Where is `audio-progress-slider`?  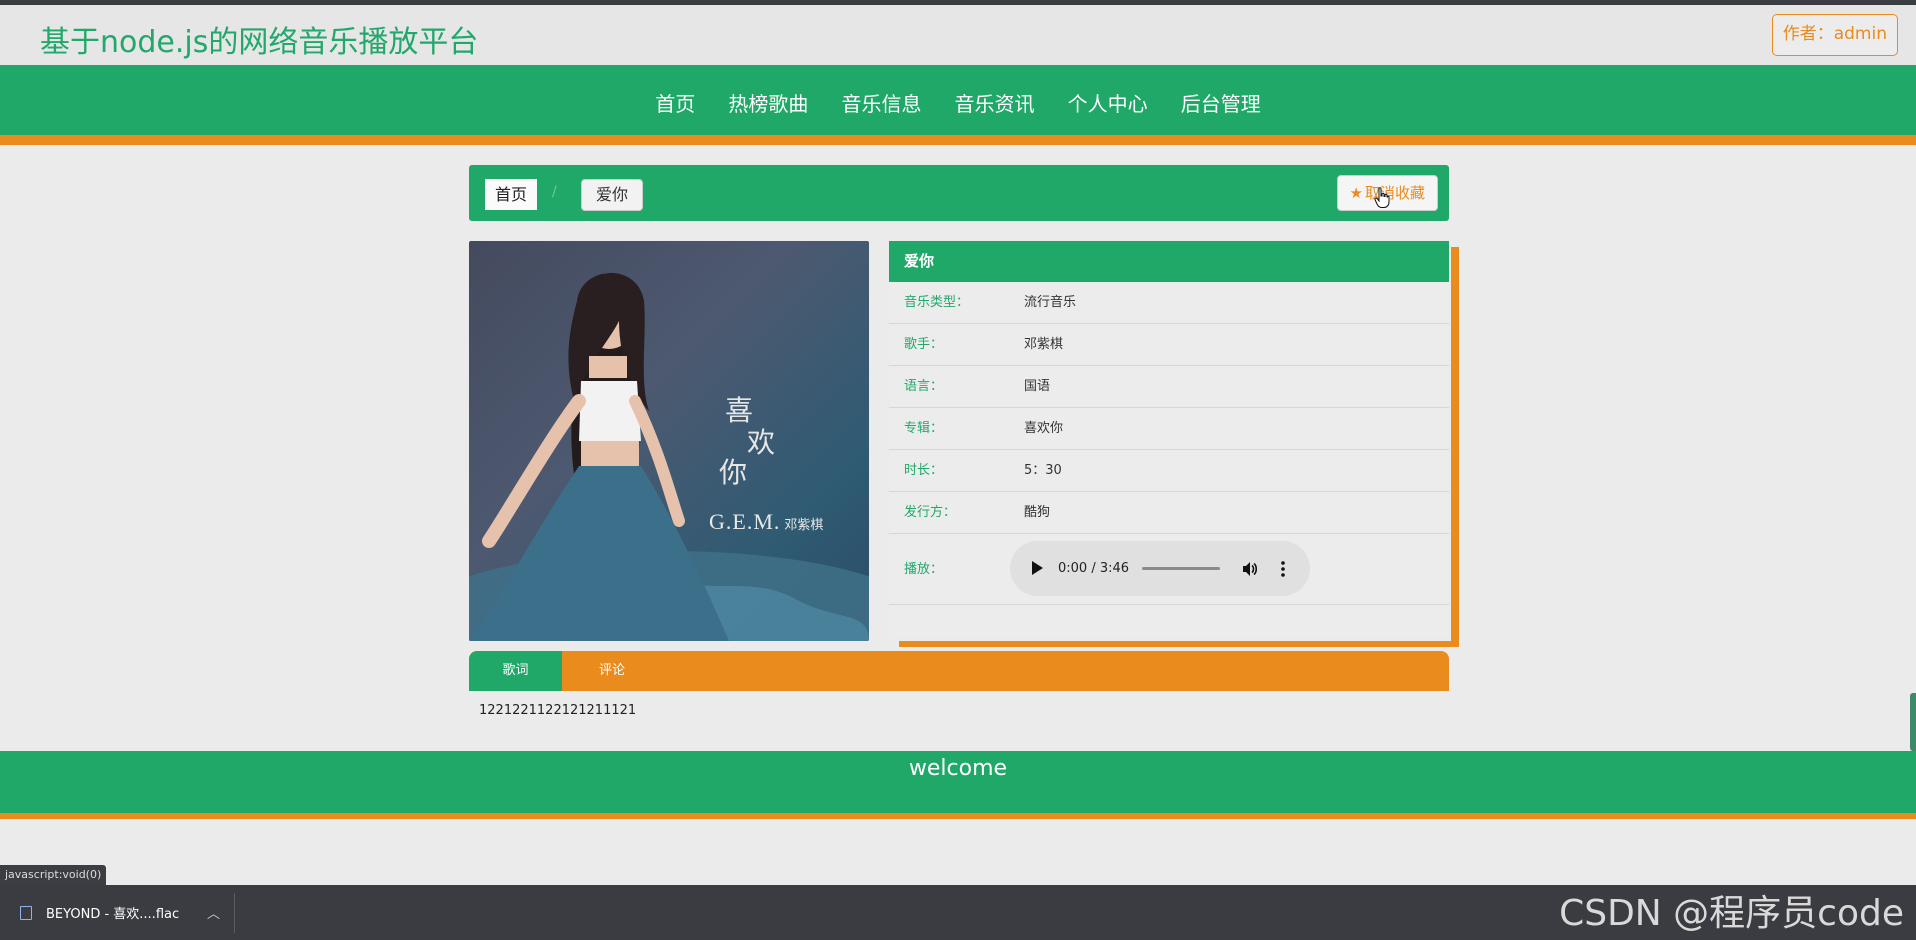
audio-progress-slider is located at coordinates (1181, 568).